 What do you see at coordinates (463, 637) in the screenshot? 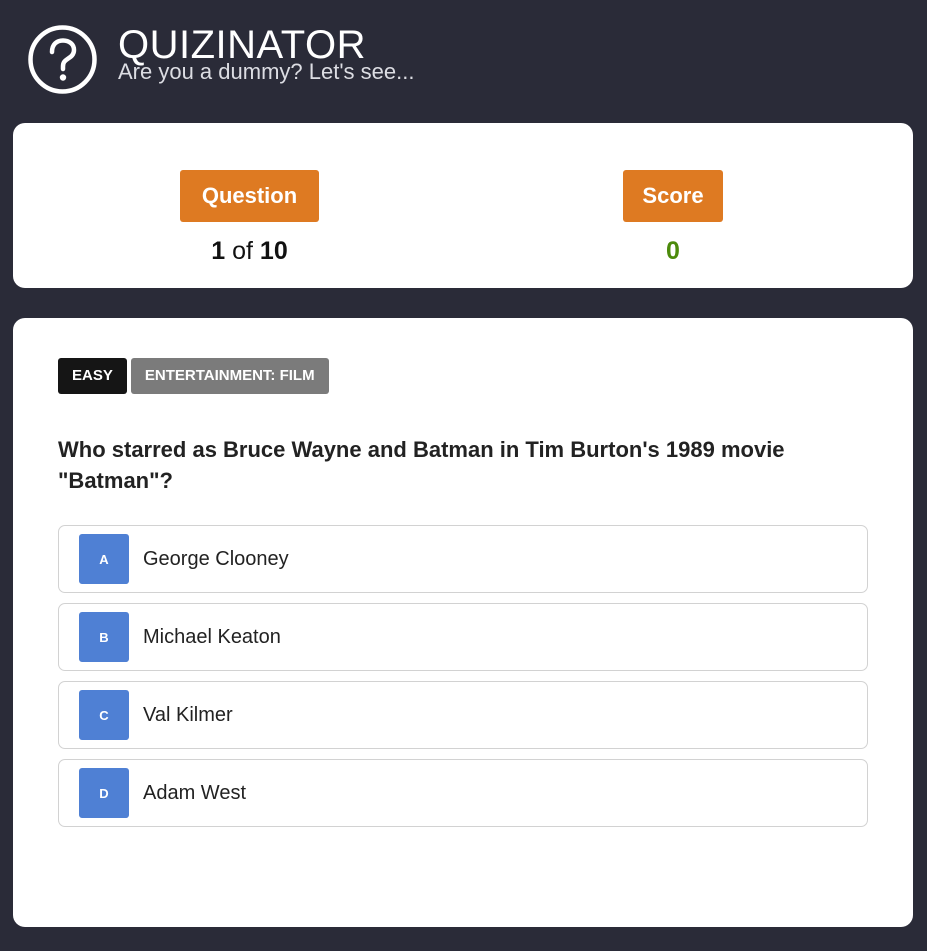
I see `answer-option-b: B Michael Keaton` at bounding box center [463, 637].